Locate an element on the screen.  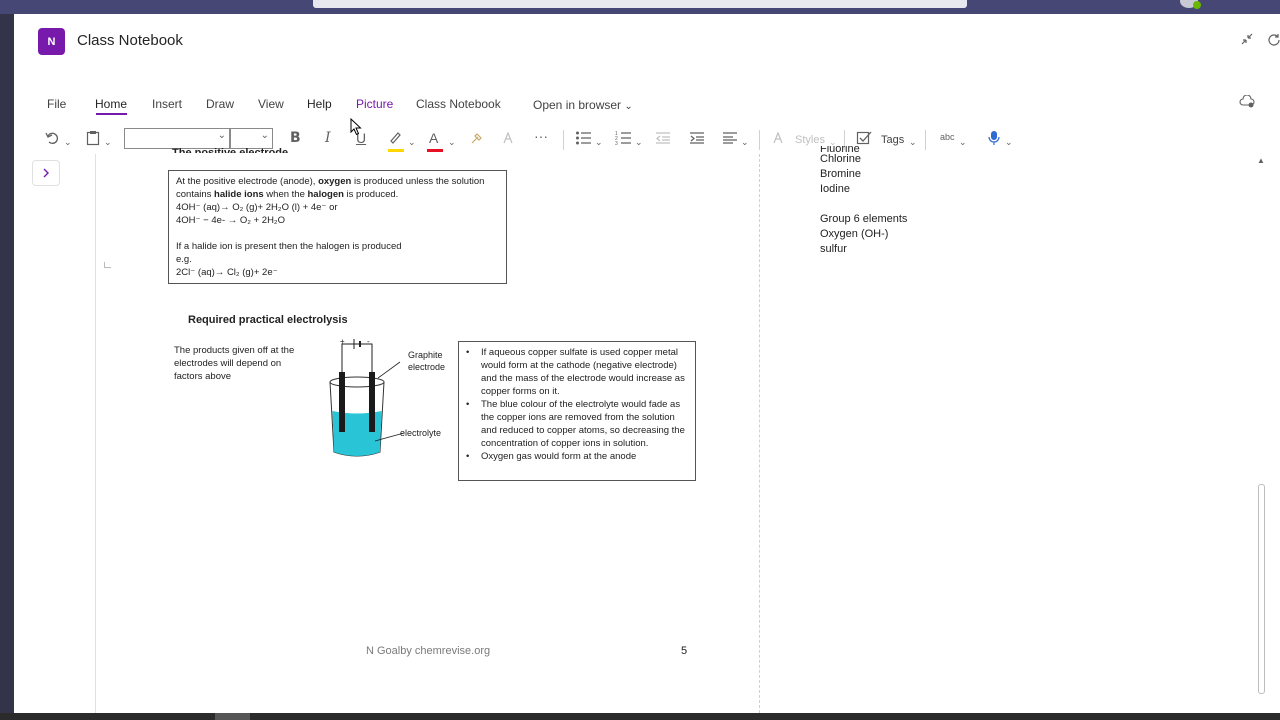
outline-anchor-mark is located at coordinates (107, 265).